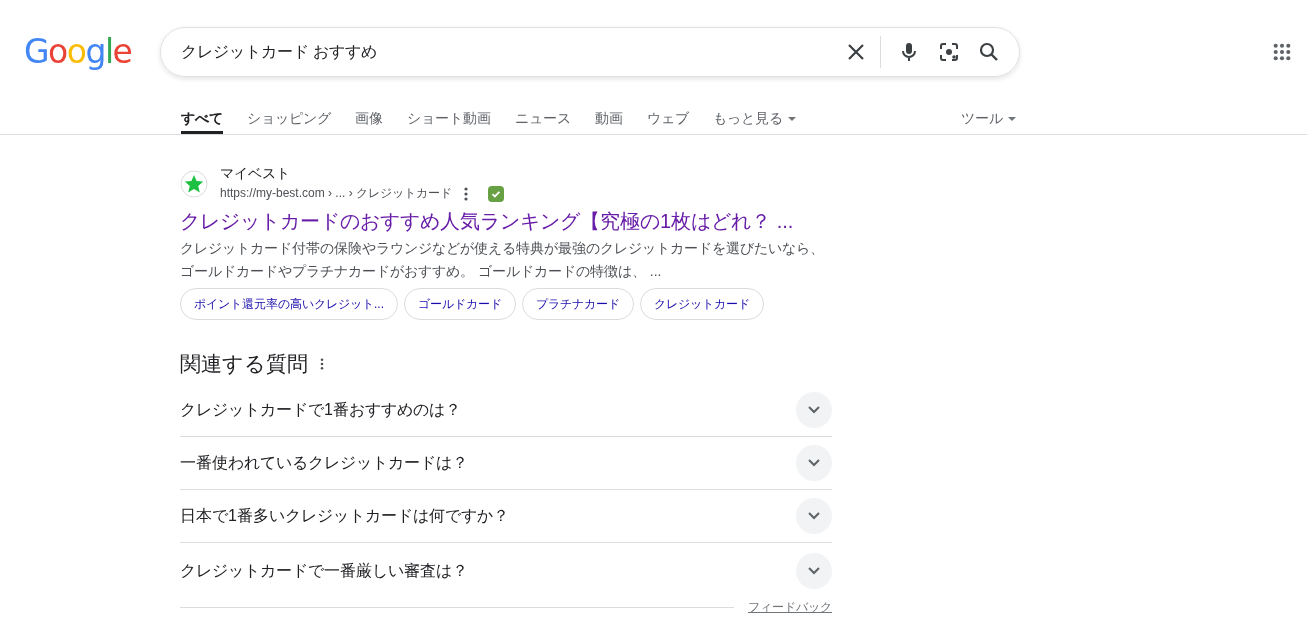  Describe the element at coordinates (790, 607) in the screenshot. I see `feedback-link: フィードバック` at that location.